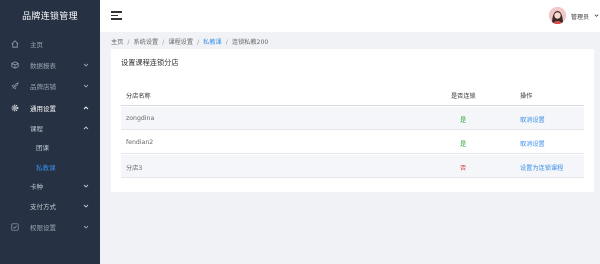  Describe the element at coordinates (50, 147) in the screenshot. I see `sidebar-sub-group: 团课` at that location.